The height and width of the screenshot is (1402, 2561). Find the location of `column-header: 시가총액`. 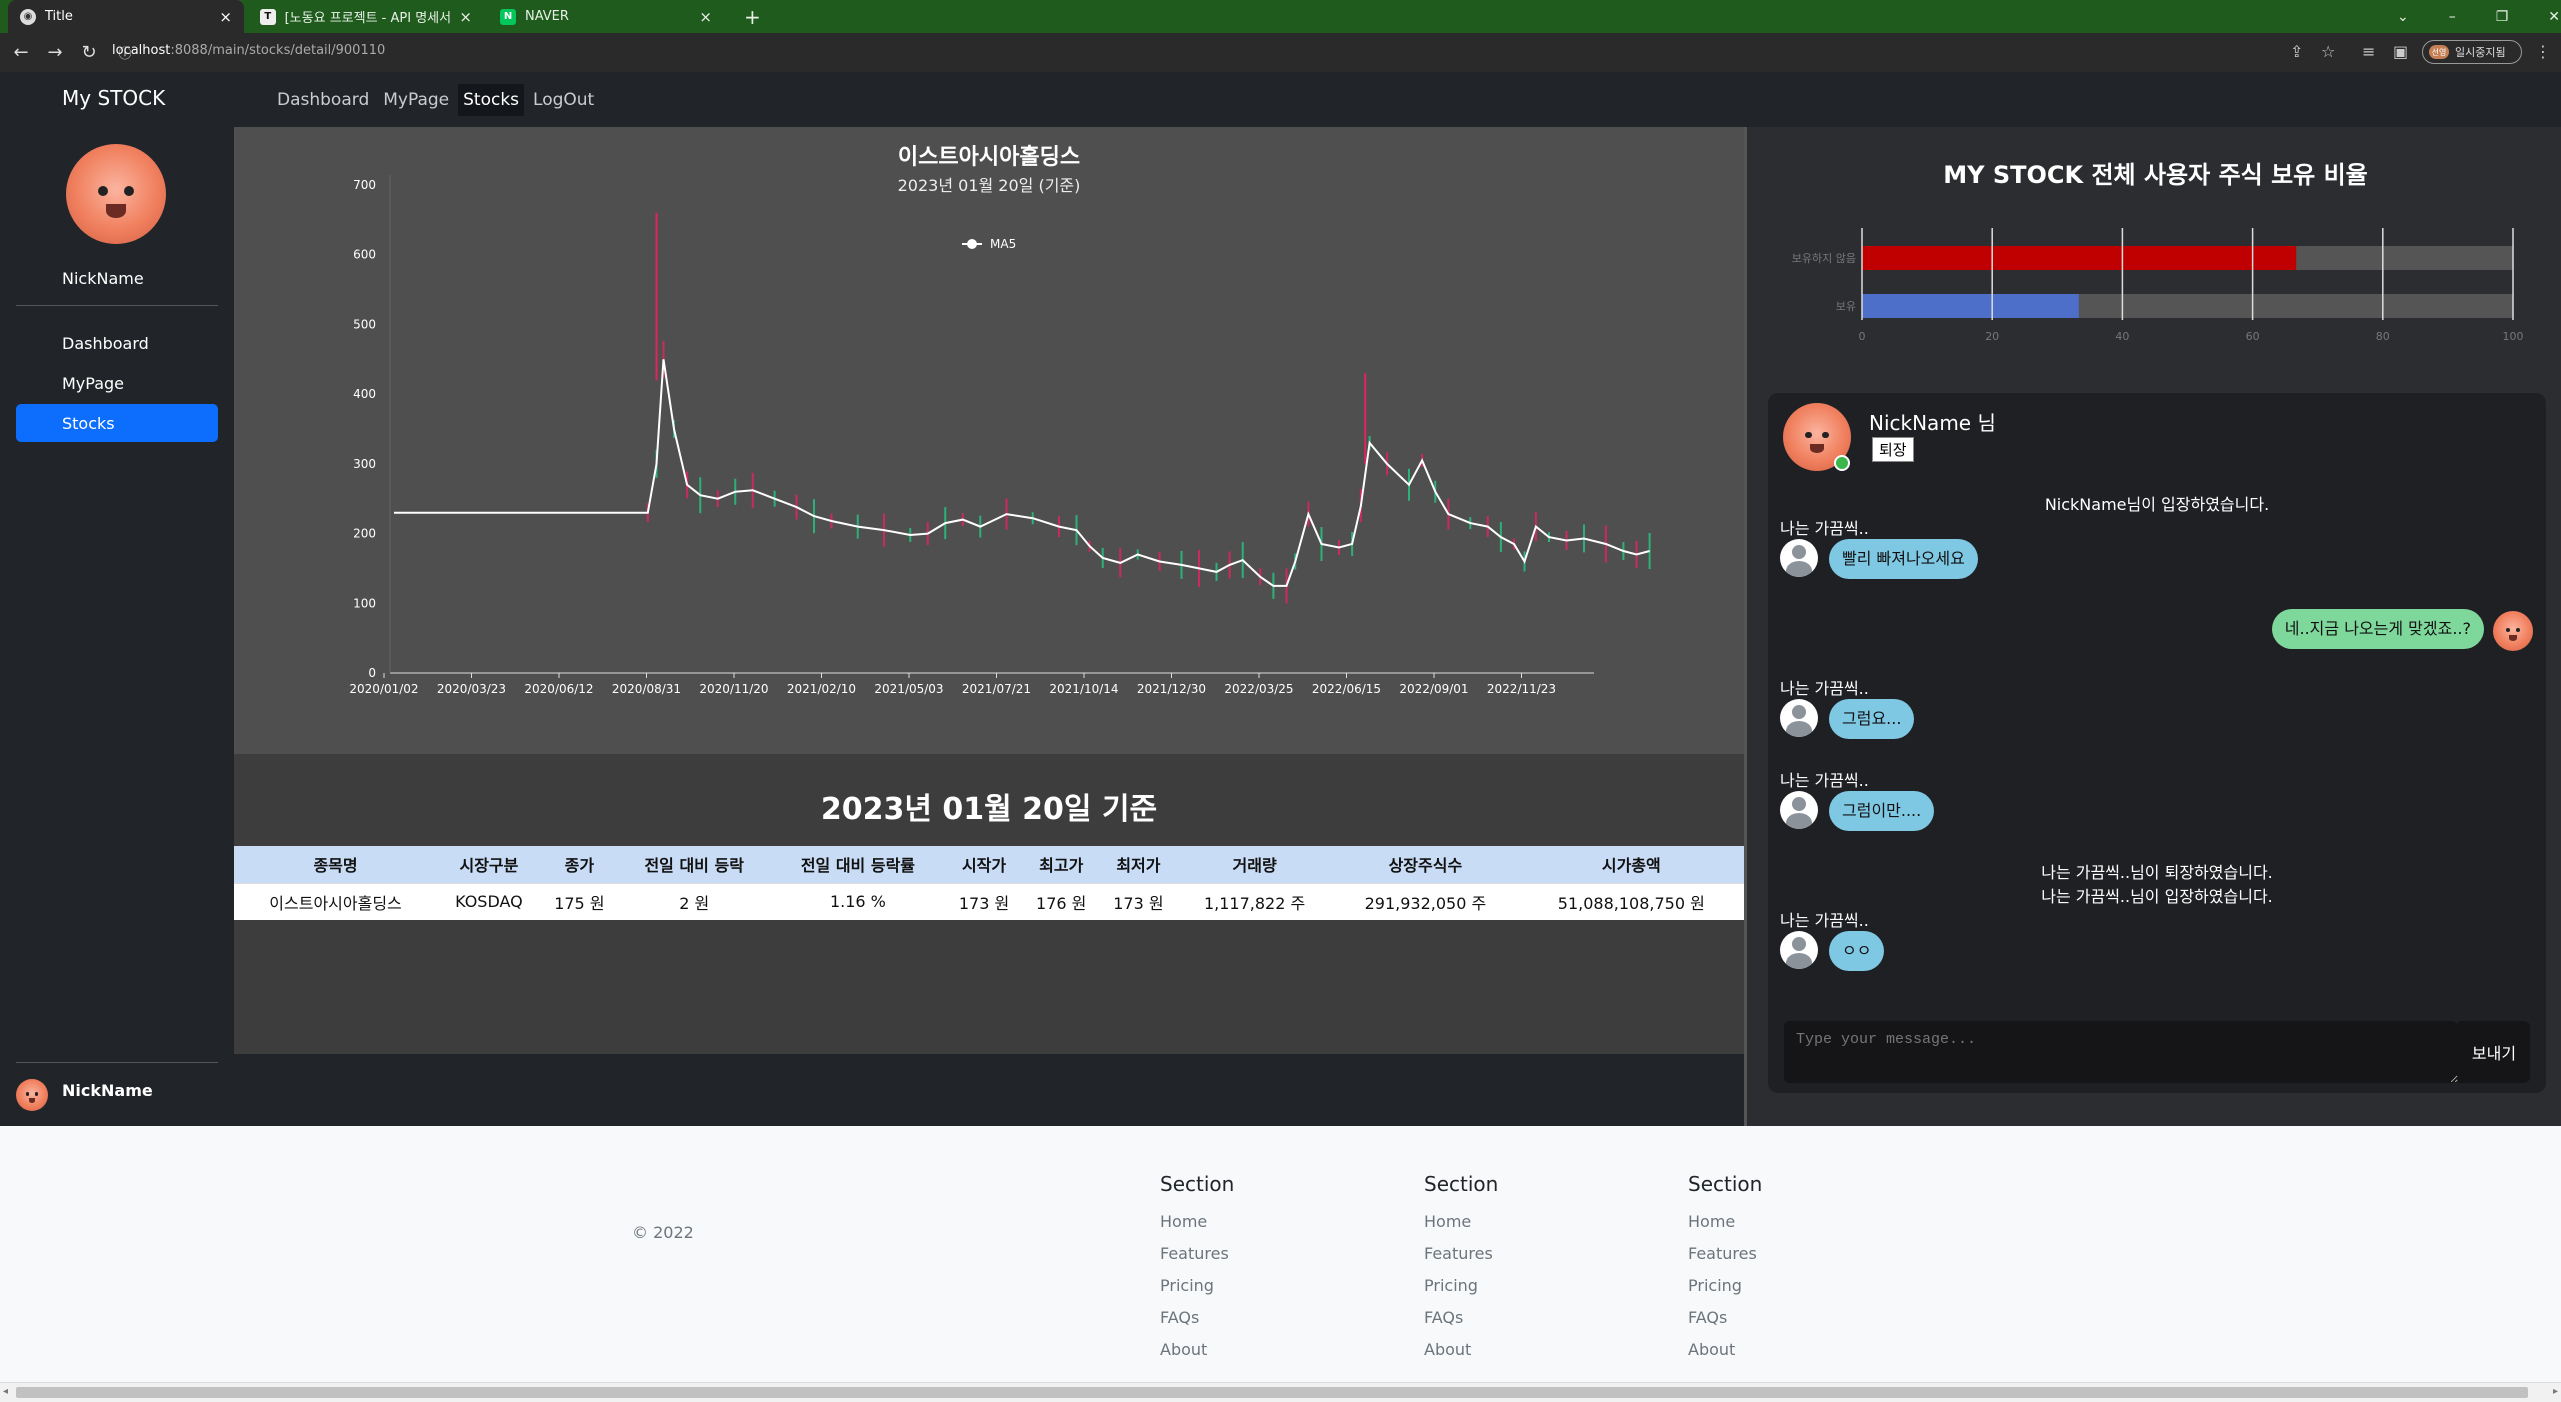

column-header: 시가총액 is located at coordinates (1631, 864).